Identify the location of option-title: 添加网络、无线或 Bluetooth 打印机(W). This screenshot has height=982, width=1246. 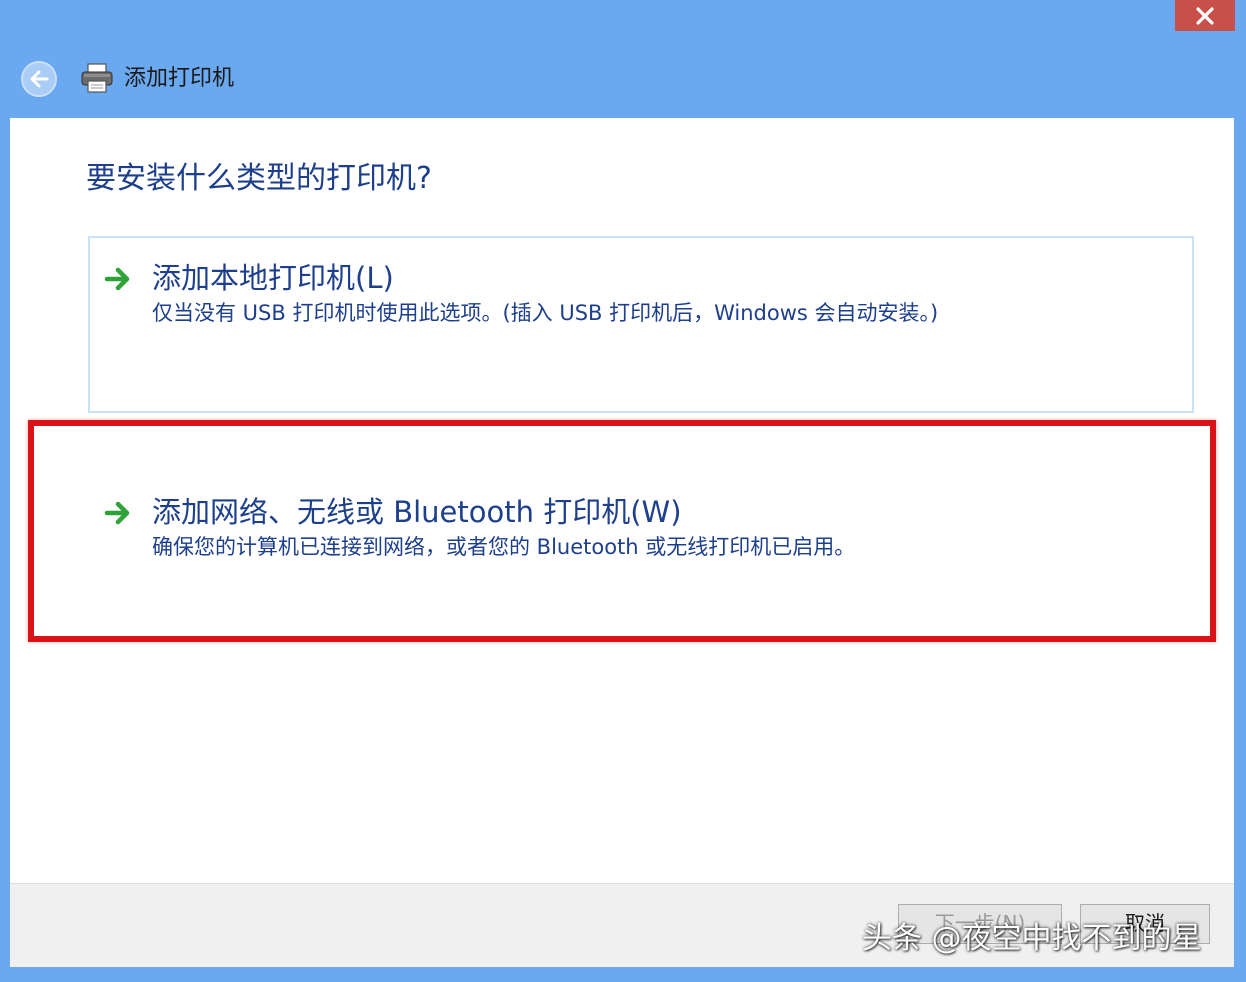
(417, 512).